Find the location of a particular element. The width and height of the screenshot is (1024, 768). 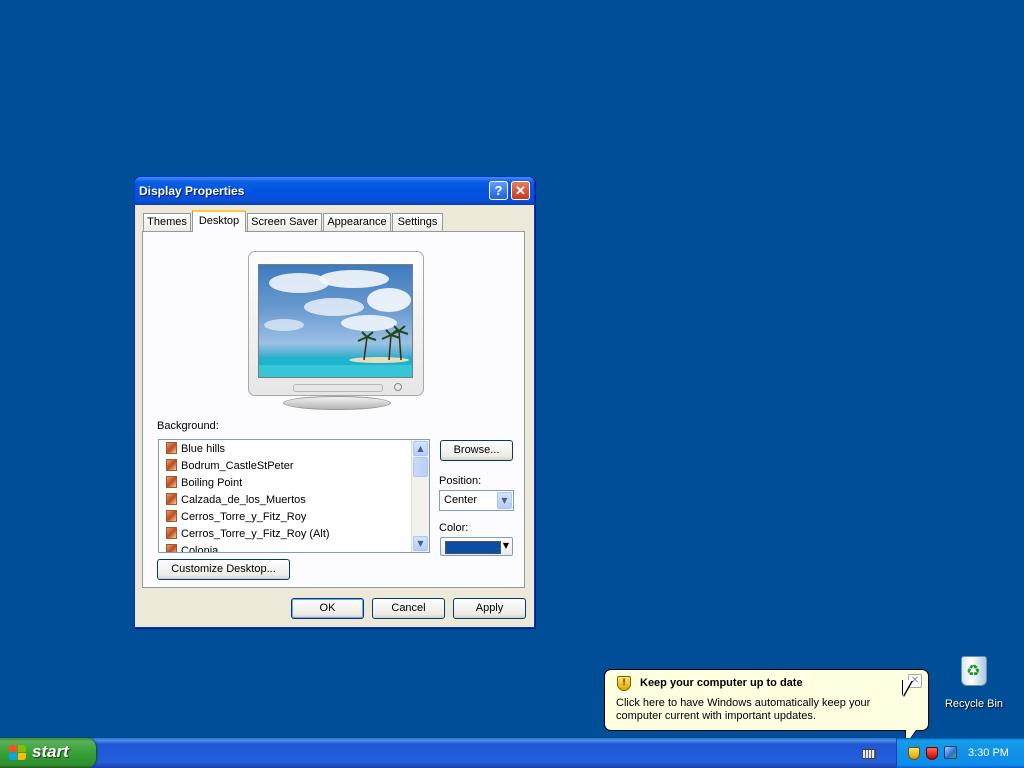

list-item-label: Calzada_de_los_Muertos is located at coordinates (243, 500).